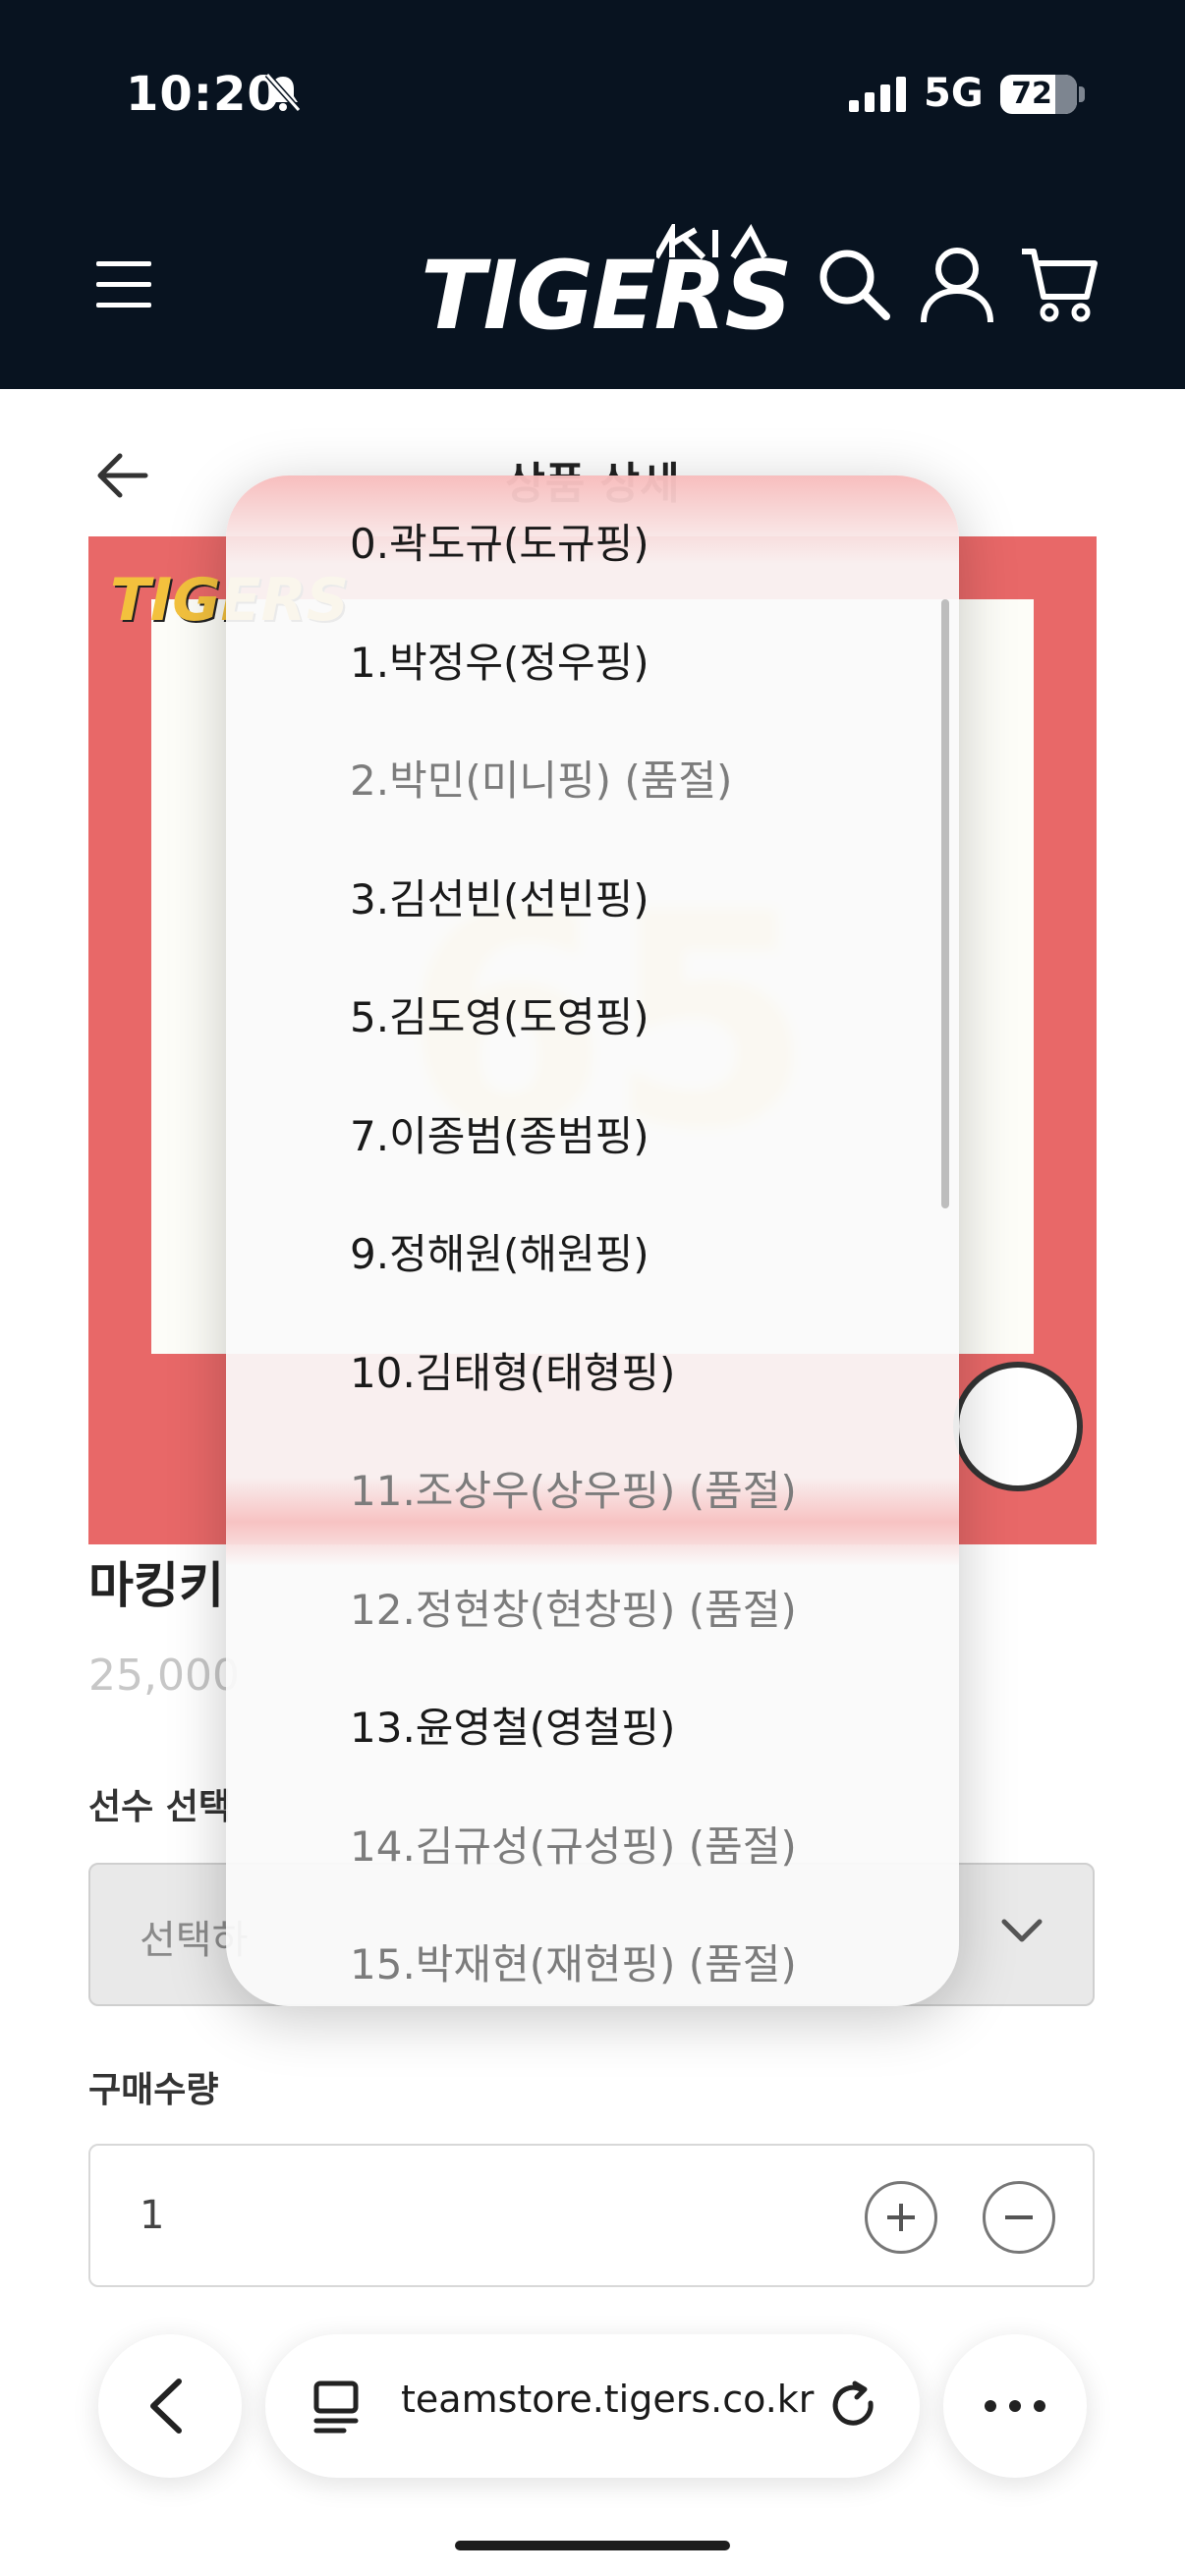  I want to click on quantity-increase-button, so click(901, 2217).